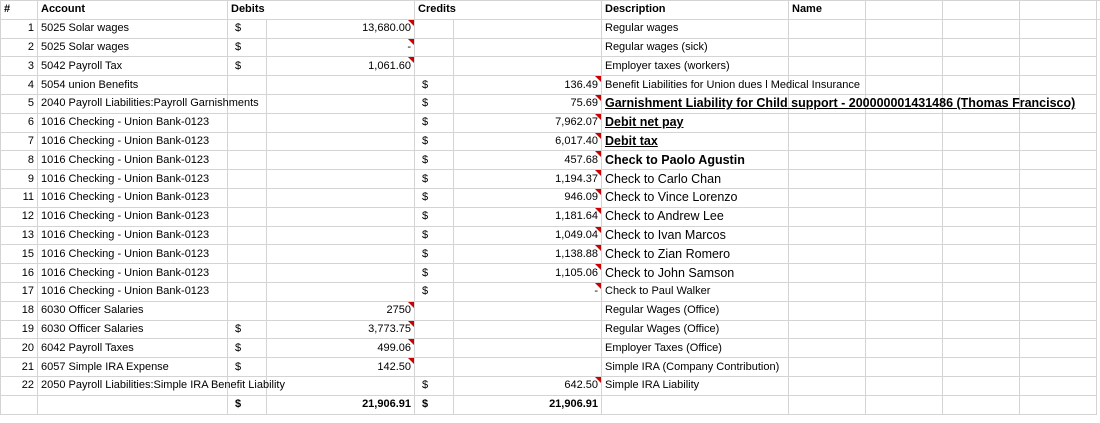 This screenshot has width=1100, height=423. Describe the element at coordinates (695, 273) in the screenshot. I see `description-cell: Check to John Samson` at that location.